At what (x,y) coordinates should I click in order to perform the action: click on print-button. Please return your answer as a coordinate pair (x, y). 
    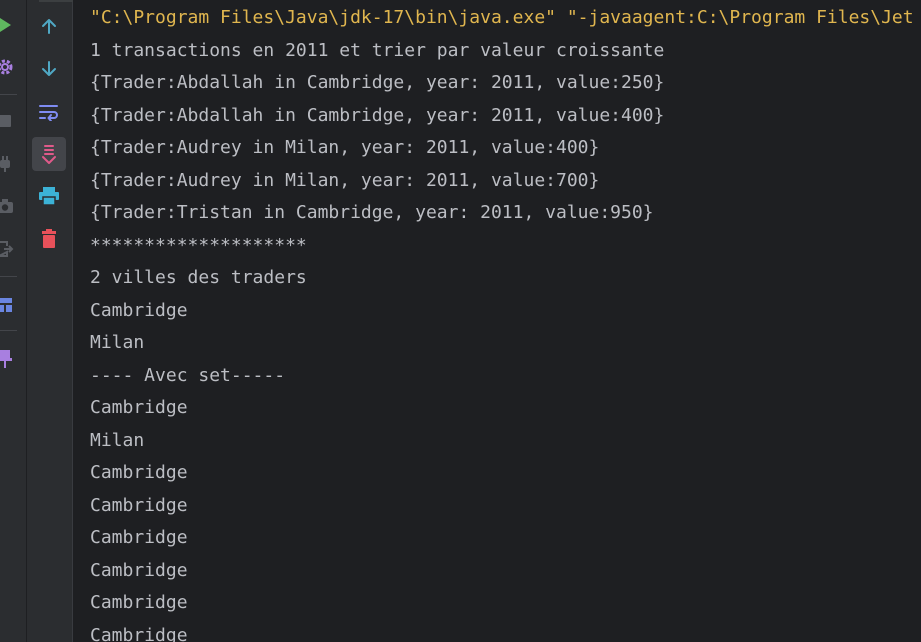
    Looking at the image, I should click on (49, 196).